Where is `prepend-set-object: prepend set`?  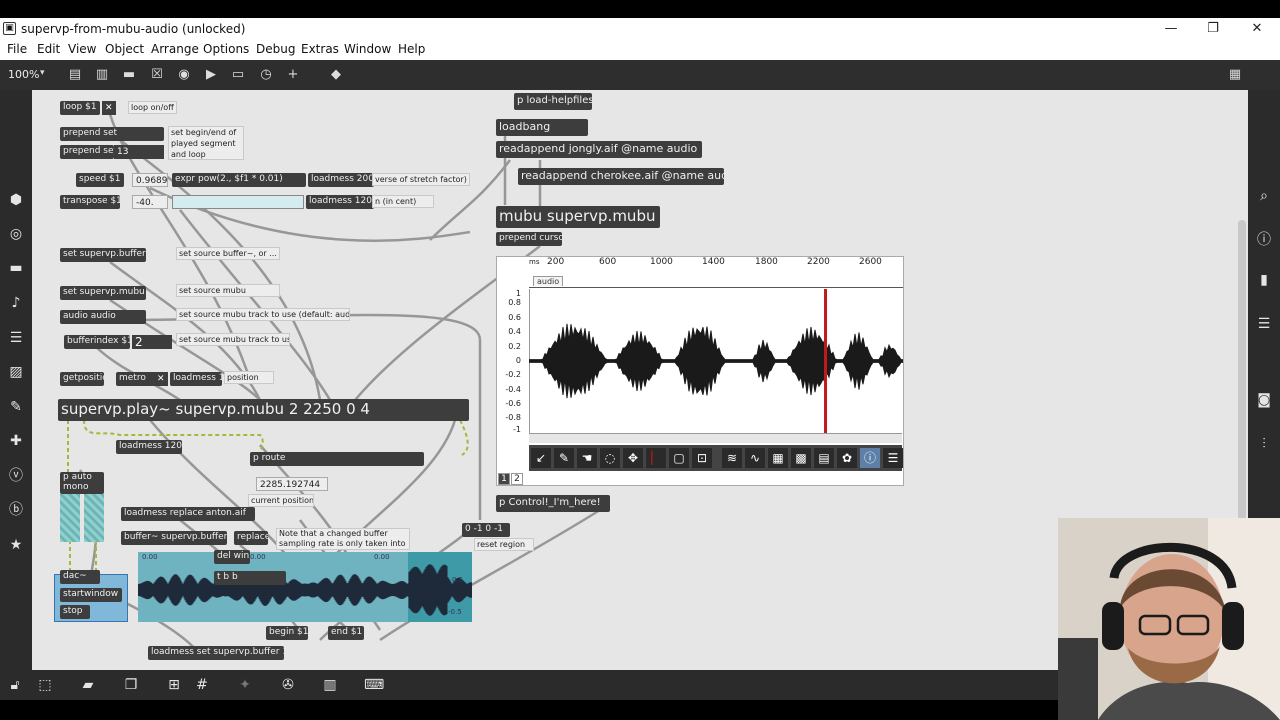 prepend-set-object: prepend set is located at coordinates (112, 134).